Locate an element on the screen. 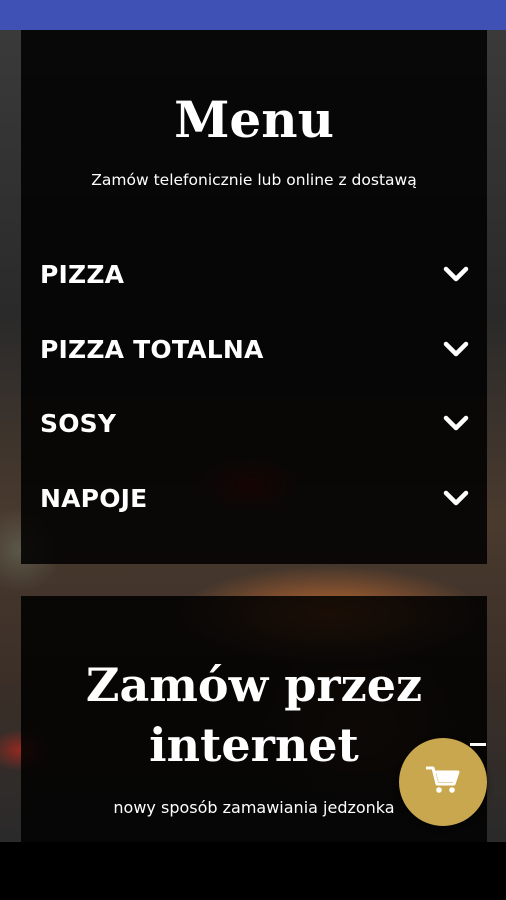 The height and width of the screenshot is (900, 506). menu-title: Menu is located at coordinates (254, 119).